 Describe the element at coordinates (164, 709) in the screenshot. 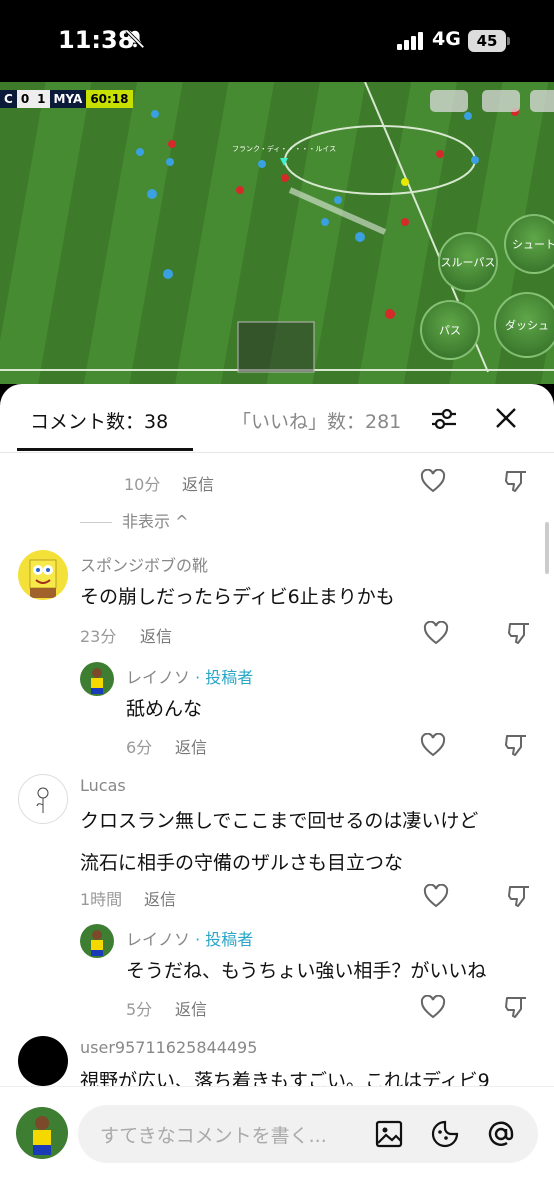

I see `reply-text: 舐めんな` at that location.